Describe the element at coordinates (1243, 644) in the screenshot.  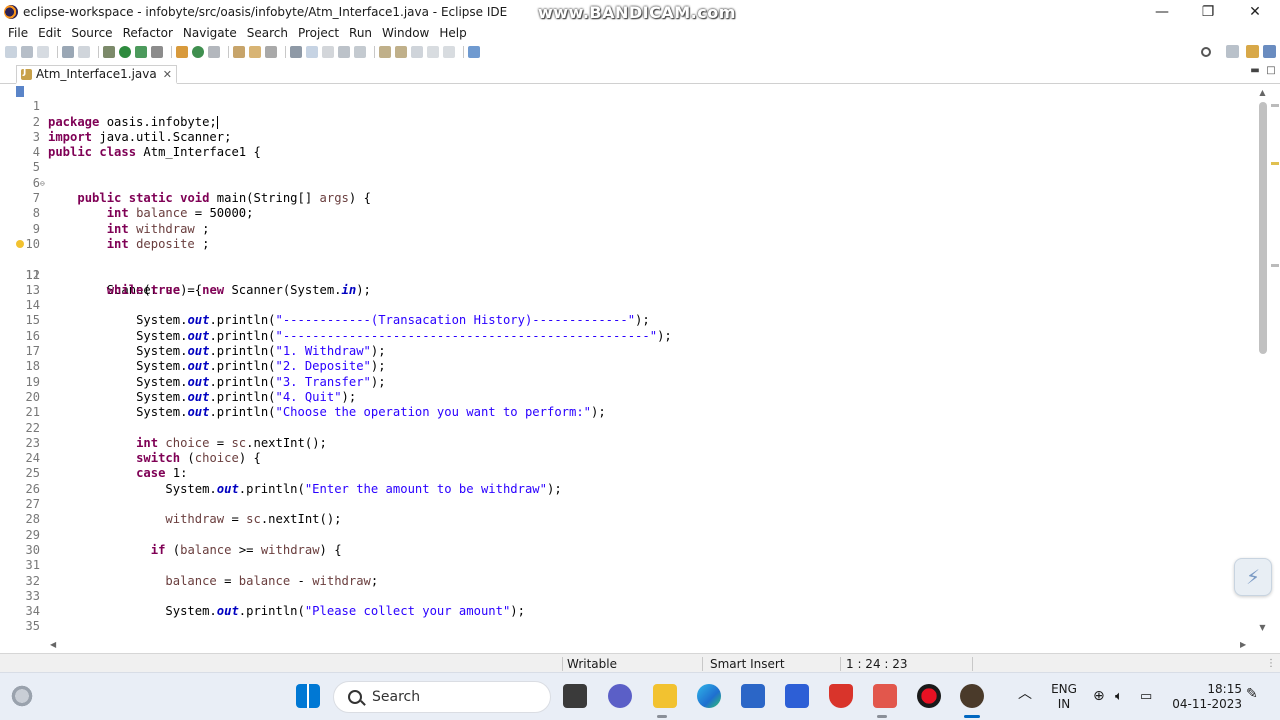
I see `scroll-right-icon: ▶` at that location.